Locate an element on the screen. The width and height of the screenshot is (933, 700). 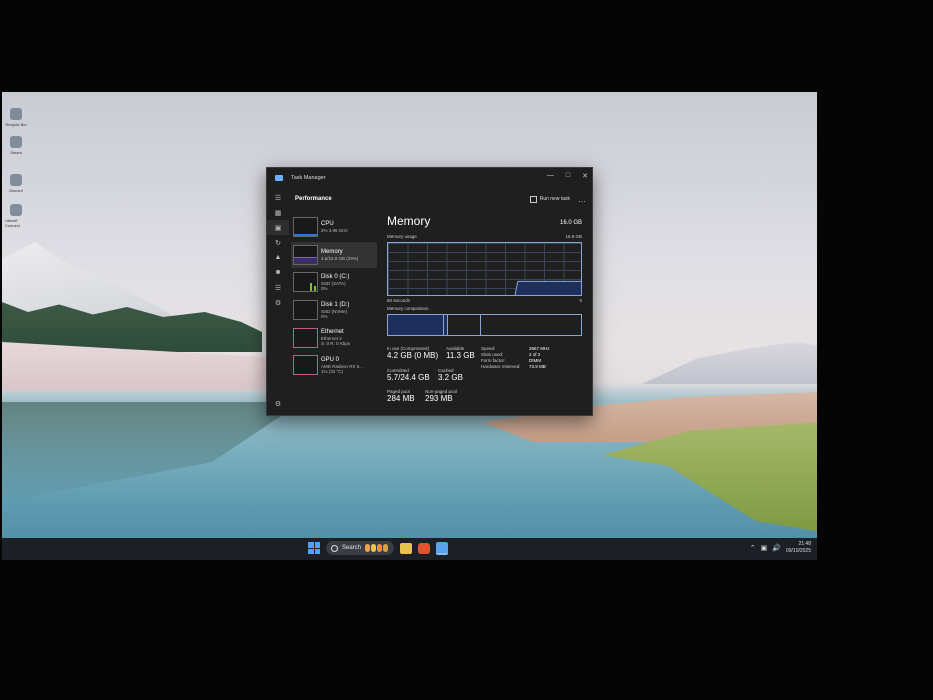
taskbar: Search ⌃ ▣ 🔊 21:48 09/10/2025 is located at coordinates (409, 549).